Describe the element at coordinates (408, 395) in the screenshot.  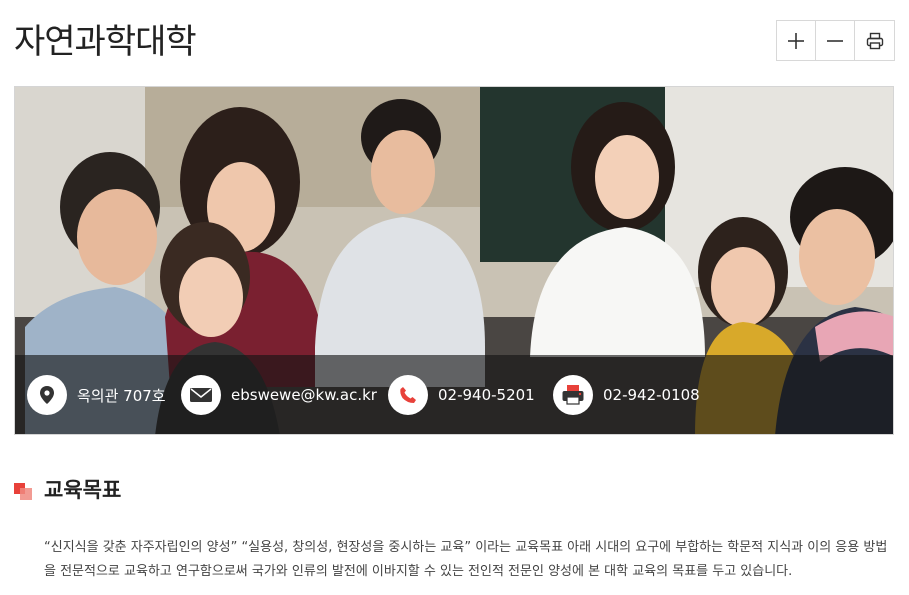
I see `phone-icon` at that location.